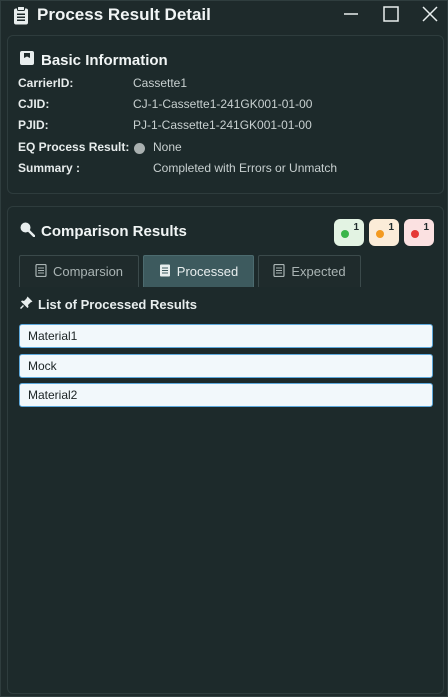  What do you see at coordinates (345, 234) in the screenshot?
I see `green-status-dot-icon` at bounding box center [345, 234].